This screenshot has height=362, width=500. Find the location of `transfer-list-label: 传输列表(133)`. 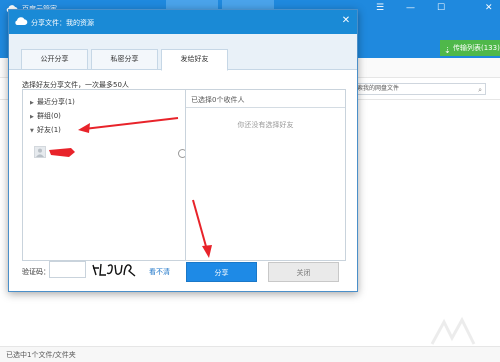

transfer-list-label: 传输列表(133) is located at coordinates (476, 48).